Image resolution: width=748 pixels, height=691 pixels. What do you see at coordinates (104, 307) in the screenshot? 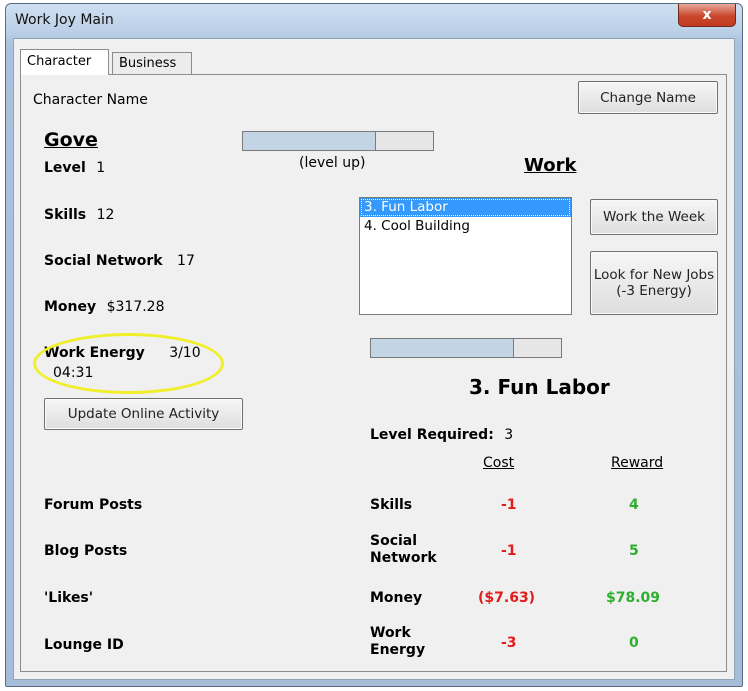
I see `money-row: Money $317.28` at bounding box center [104, 307].